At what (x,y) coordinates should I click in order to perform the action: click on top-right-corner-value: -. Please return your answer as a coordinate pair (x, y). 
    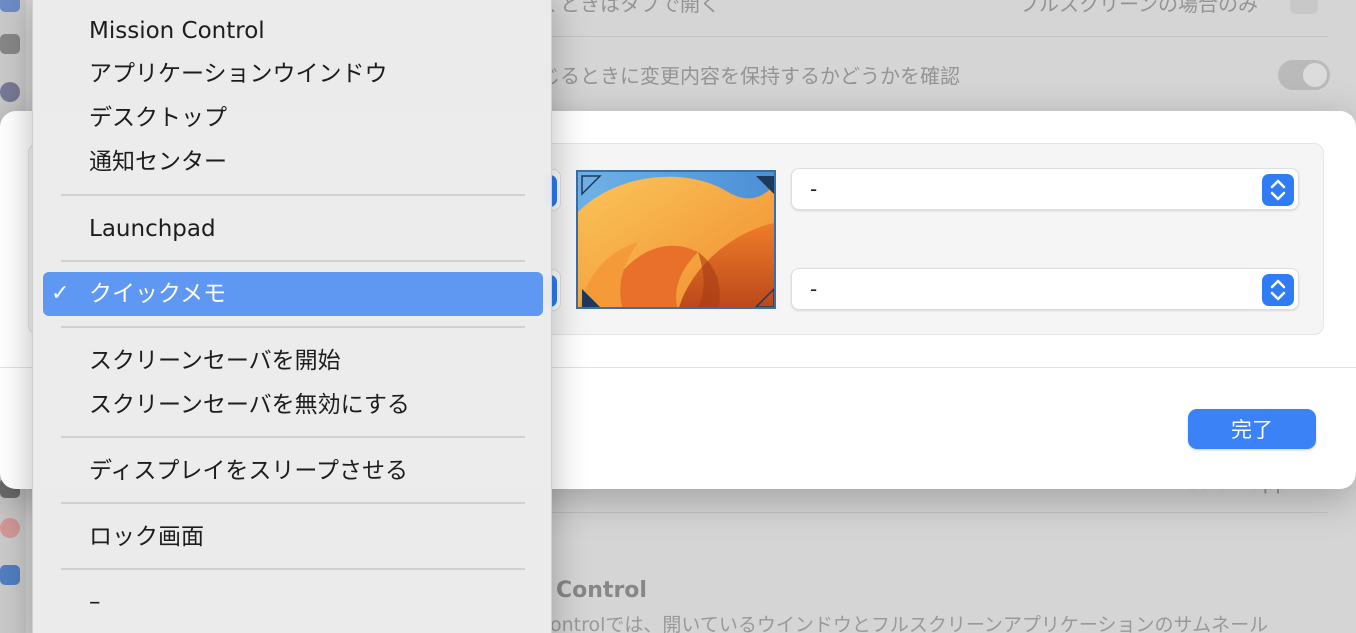
    Looking at the image, I should click on (814, 189).